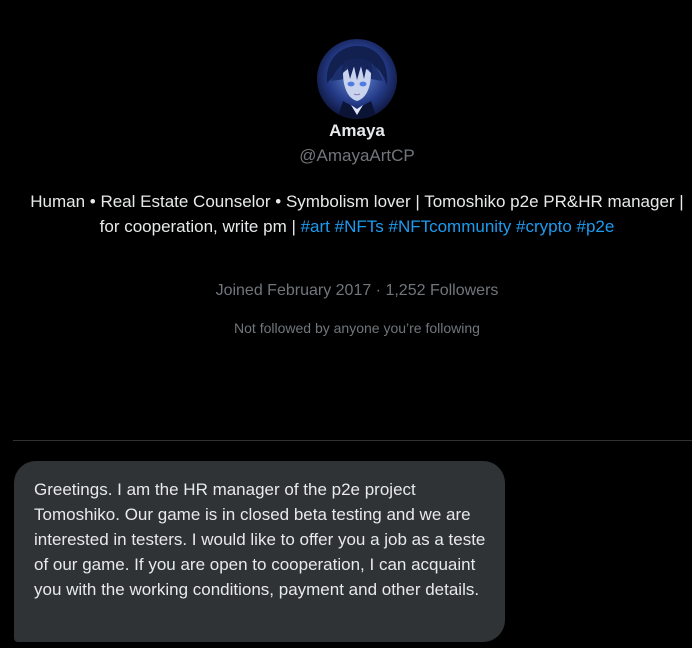  I want to click on profile-meta: Joined February 2017 · 1,252 Followers, so click(346, 291).